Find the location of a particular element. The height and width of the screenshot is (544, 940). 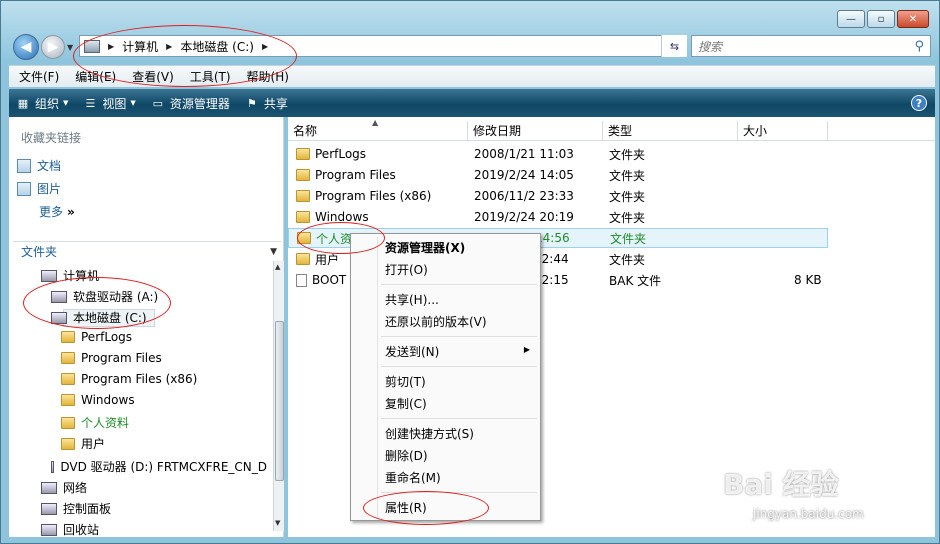

maximize-button: ▫ is located at coordinates (881, 19).